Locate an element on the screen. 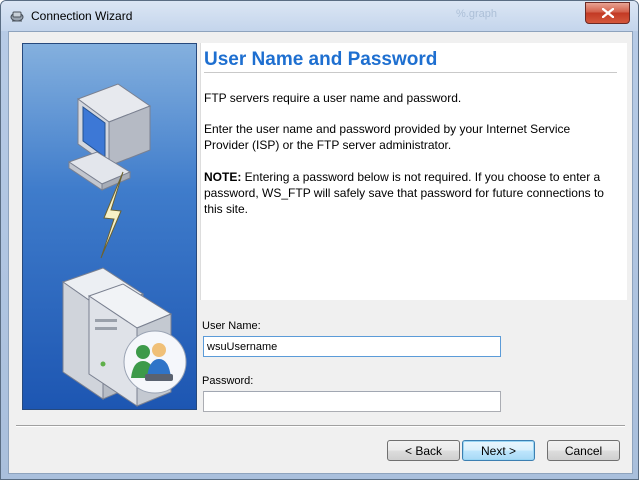 The image size is (639, 480). computer-icon is located at coordinates (109, 137).